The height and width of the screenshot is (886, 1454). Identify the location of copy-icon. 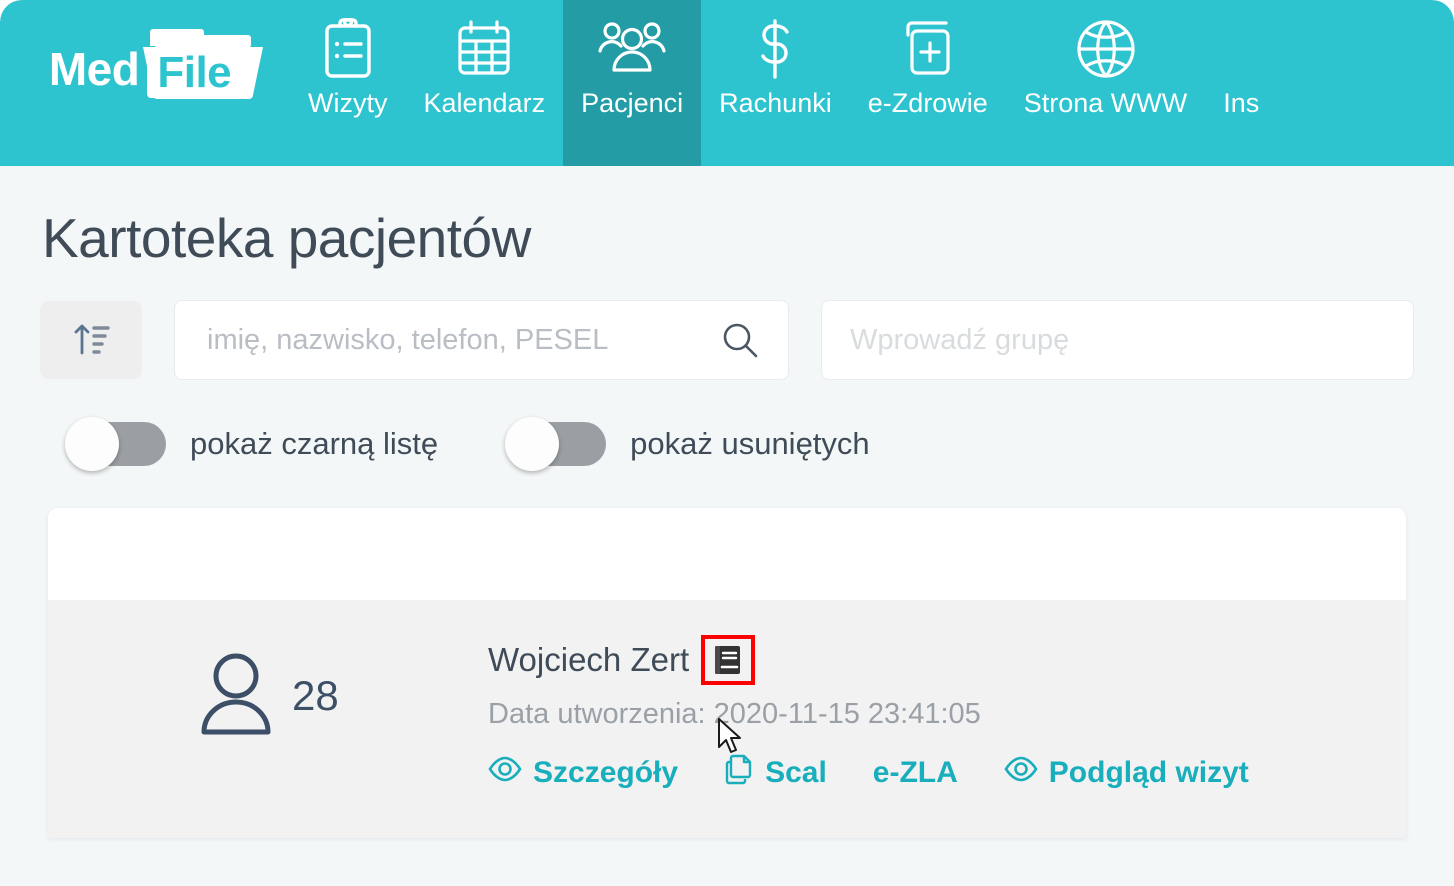
(739, 773).